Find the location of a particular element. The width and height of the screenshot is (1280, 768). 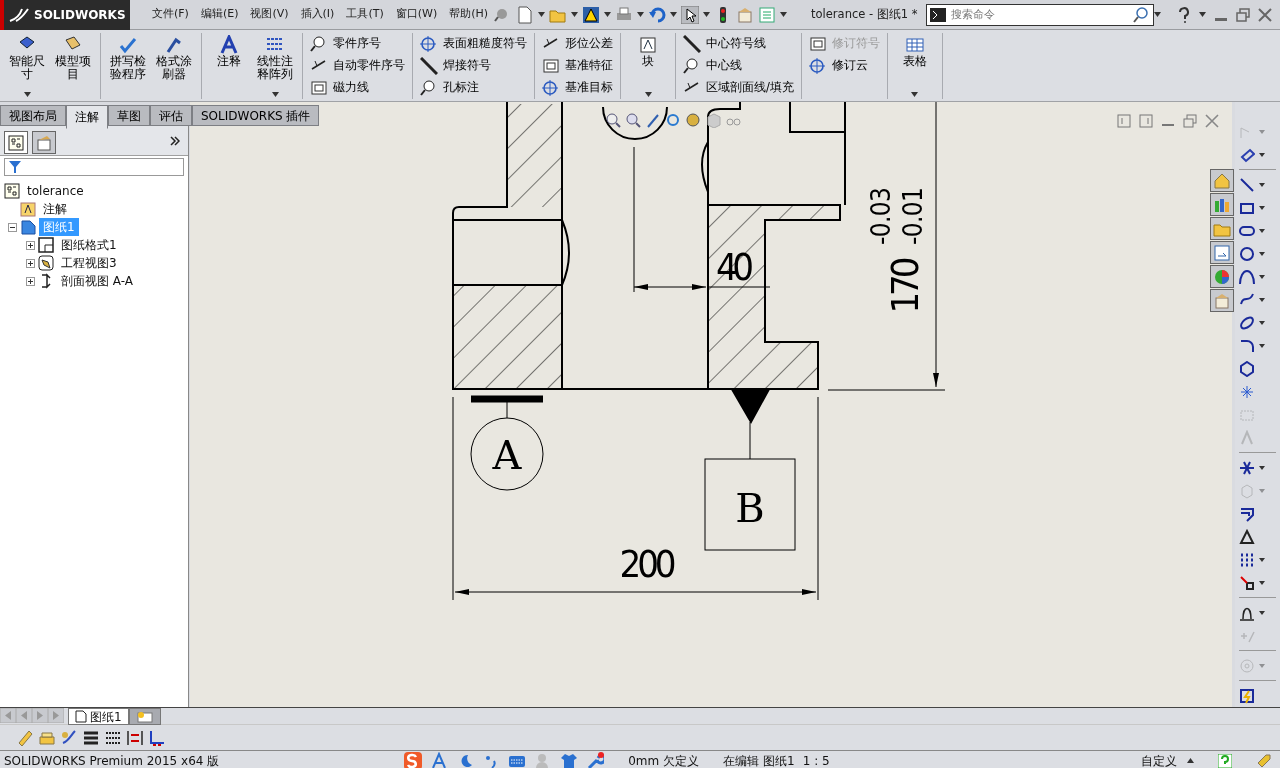

menu-item: 编辑(E) is located at coordinates (219, 14).